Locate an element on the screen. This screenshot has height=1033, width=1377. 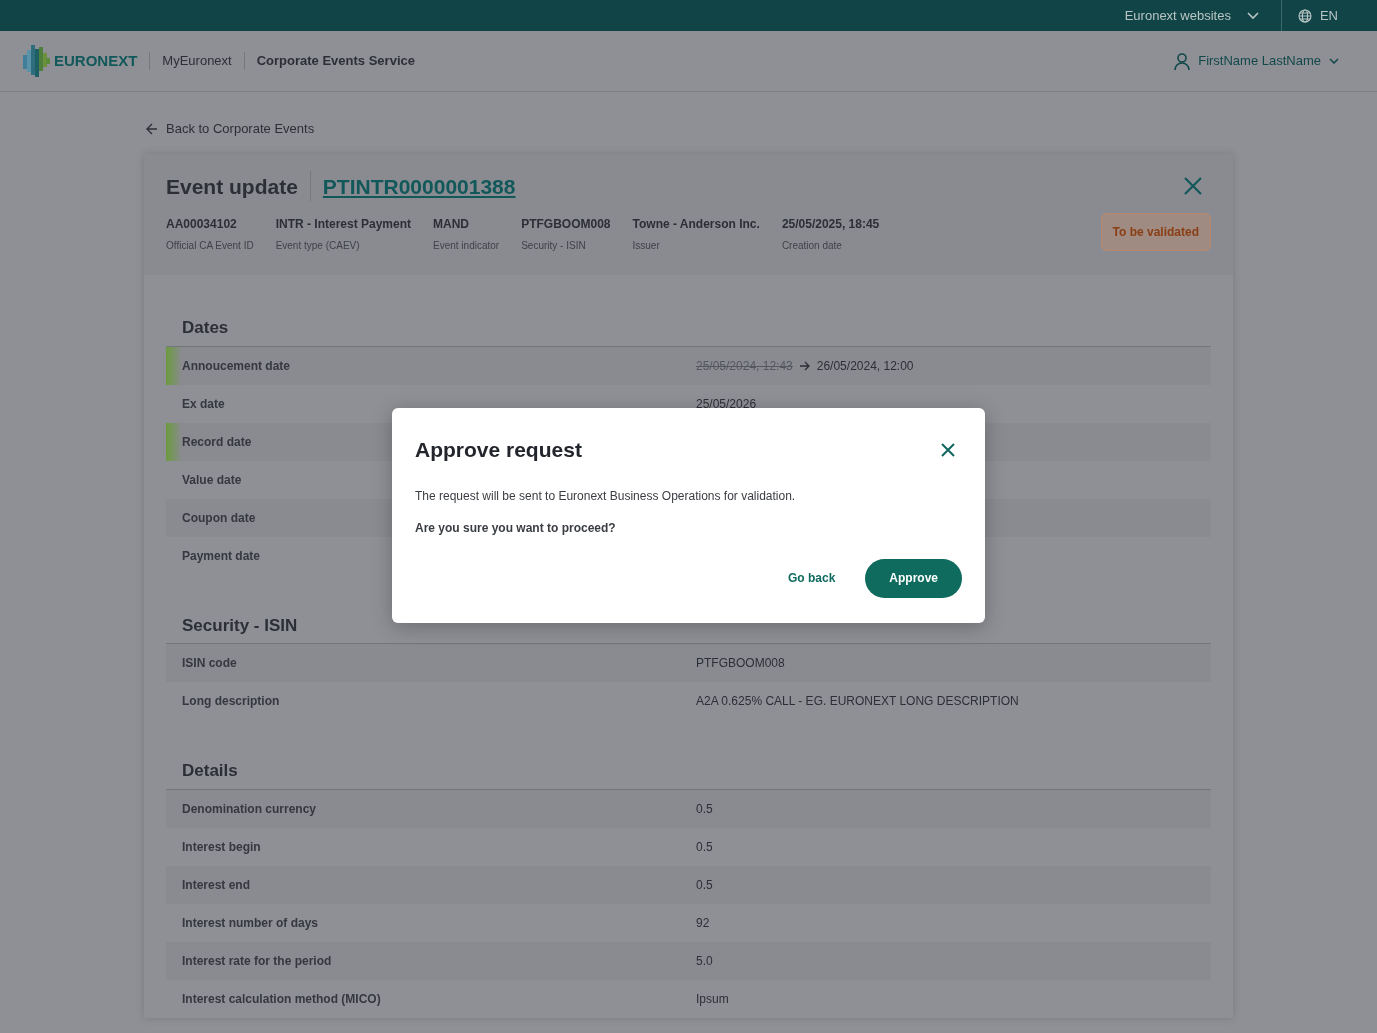
language-selector: EN is located at coordinates (1329, 15).